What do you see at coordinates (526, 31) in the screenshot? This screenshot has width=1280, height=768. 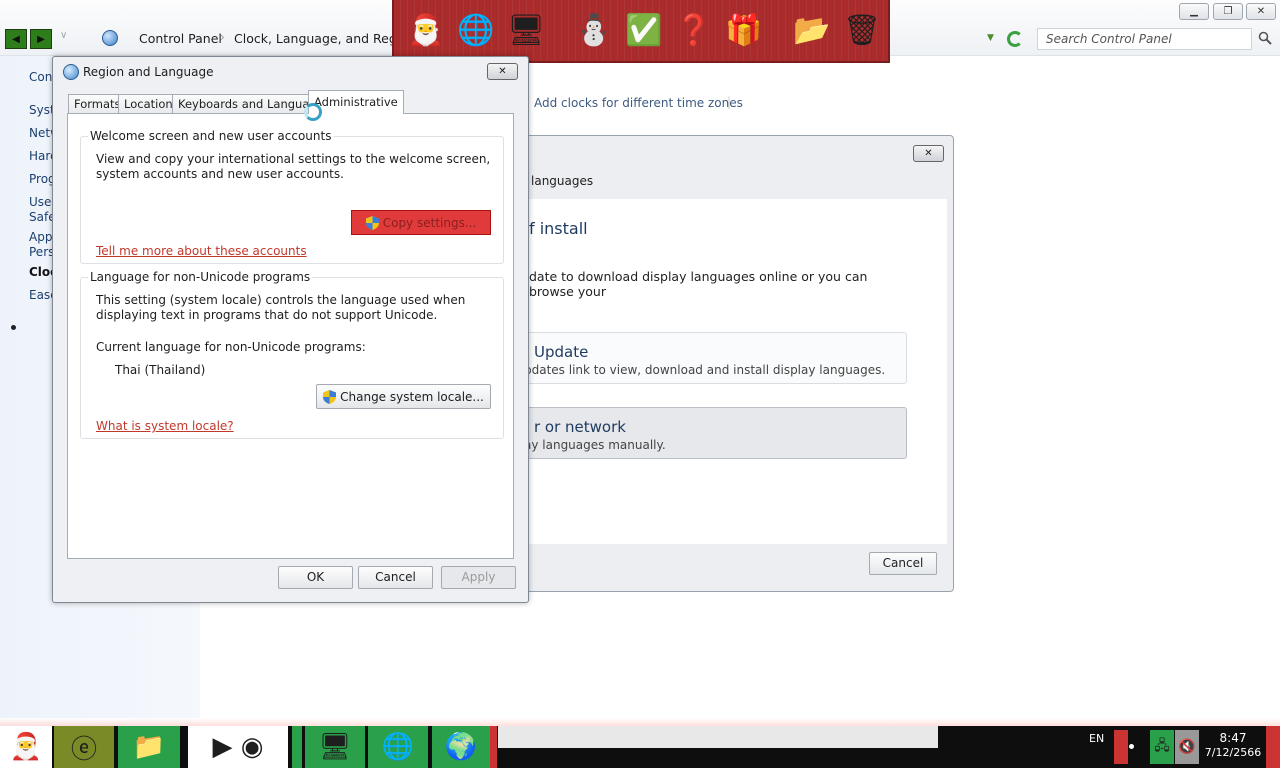 I see `control-panel-window-icon: 🖥` at bounding box center [526, 31].